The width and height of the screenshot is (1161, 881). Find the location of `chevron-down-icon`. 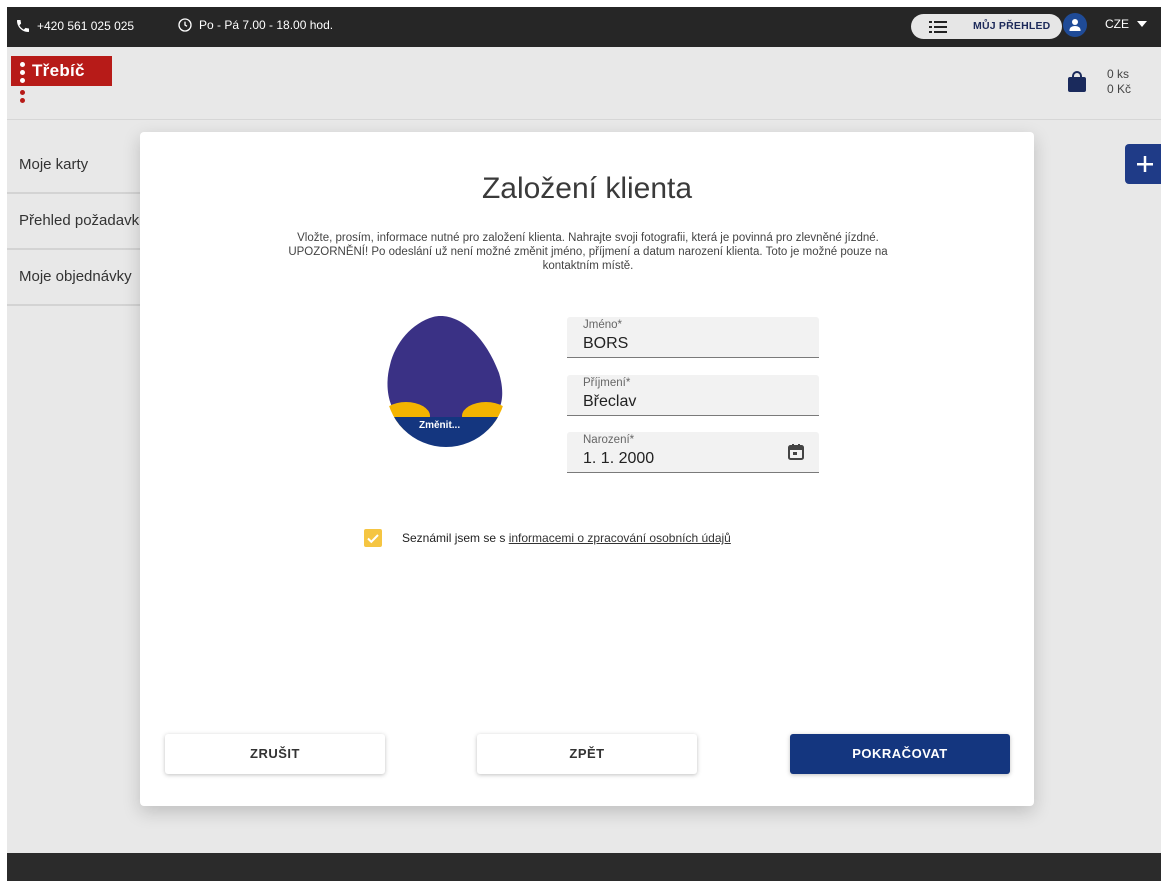

chevron-down-icon is located at coordinates (1142, 24).